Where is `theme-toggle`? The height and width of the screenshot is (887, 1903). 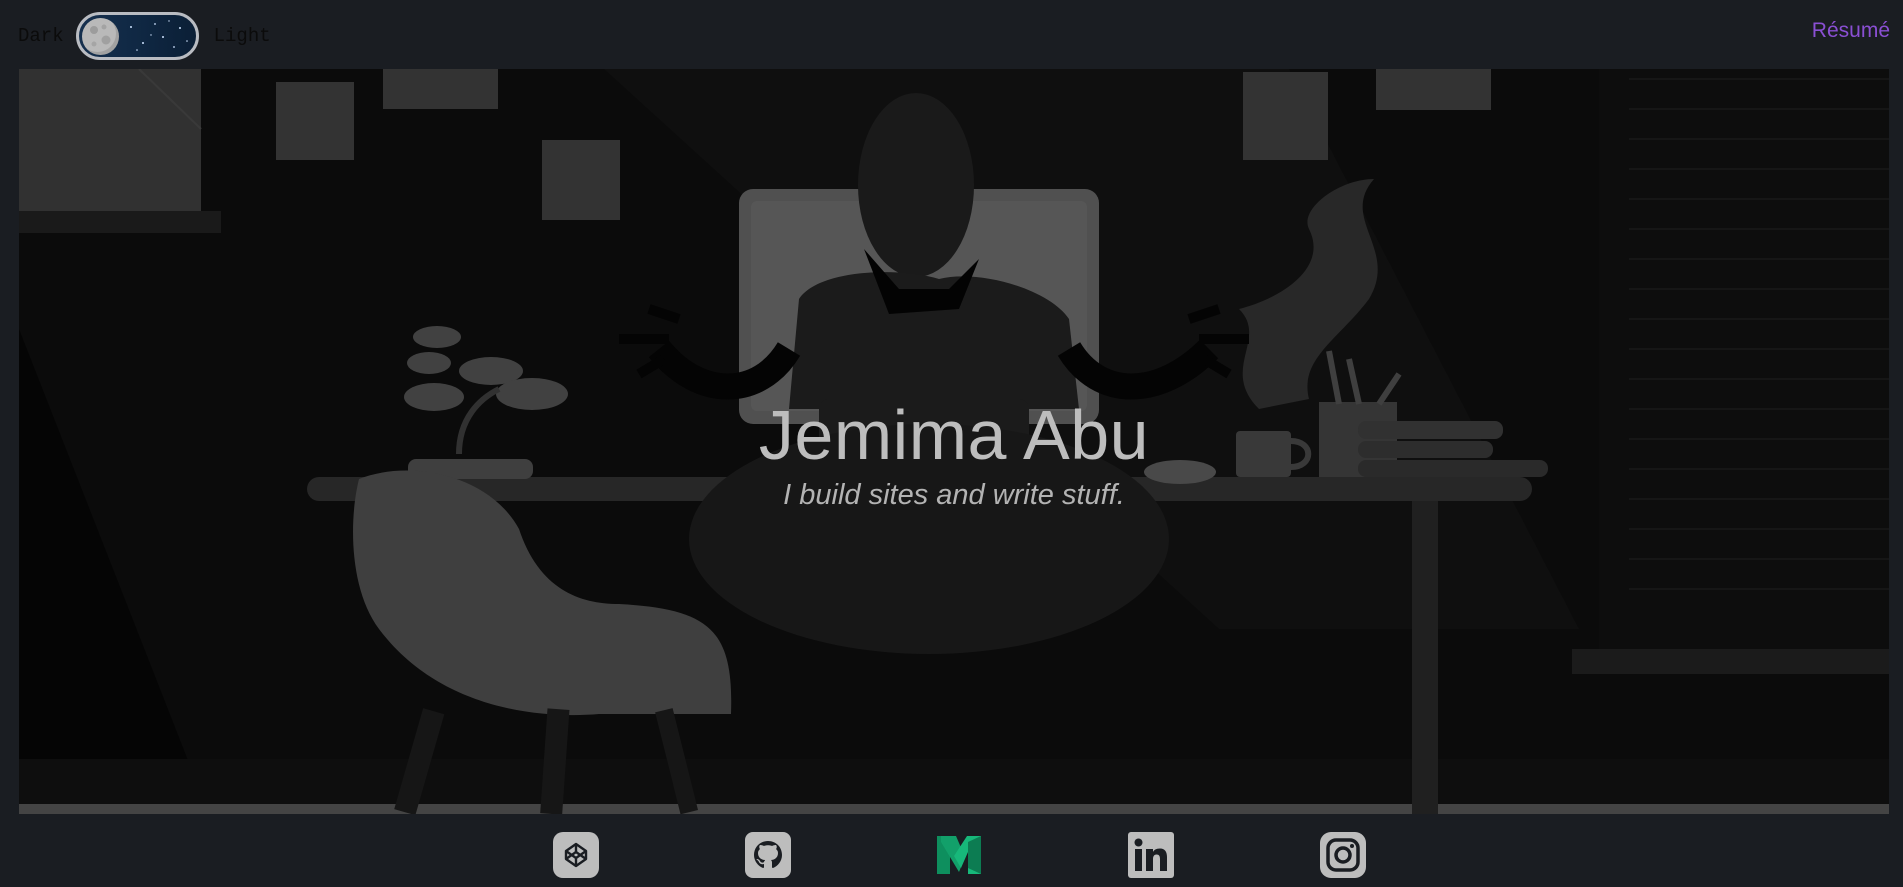 theme-toggle is located at coordinates (137, 36).